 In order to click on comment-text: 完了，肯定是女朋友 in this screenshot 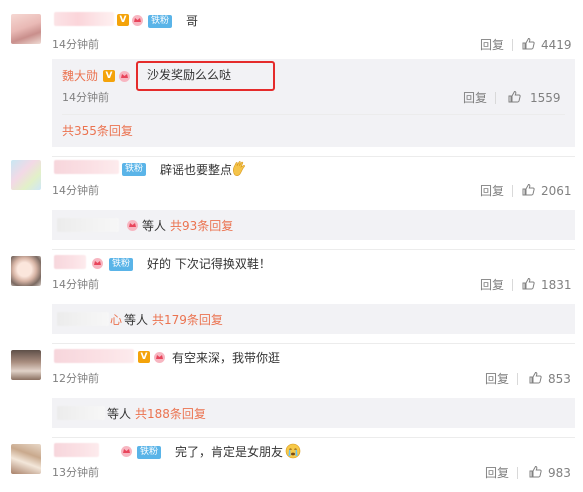, I will do `click(229, 452)`.